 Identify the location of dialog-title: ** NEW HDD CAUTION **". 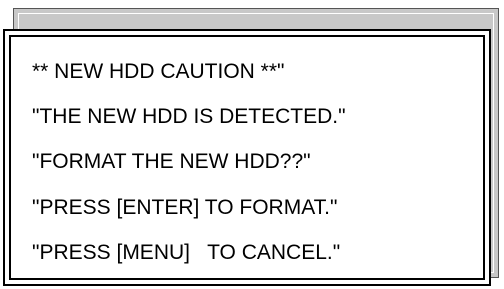
(158, 71).